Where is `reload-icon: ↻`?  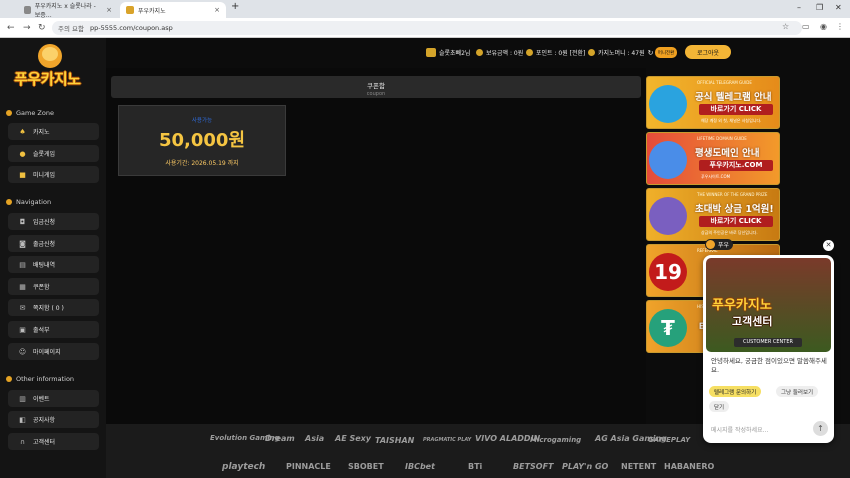 reload-icon: ↻ is located at coordinates (42, 28).